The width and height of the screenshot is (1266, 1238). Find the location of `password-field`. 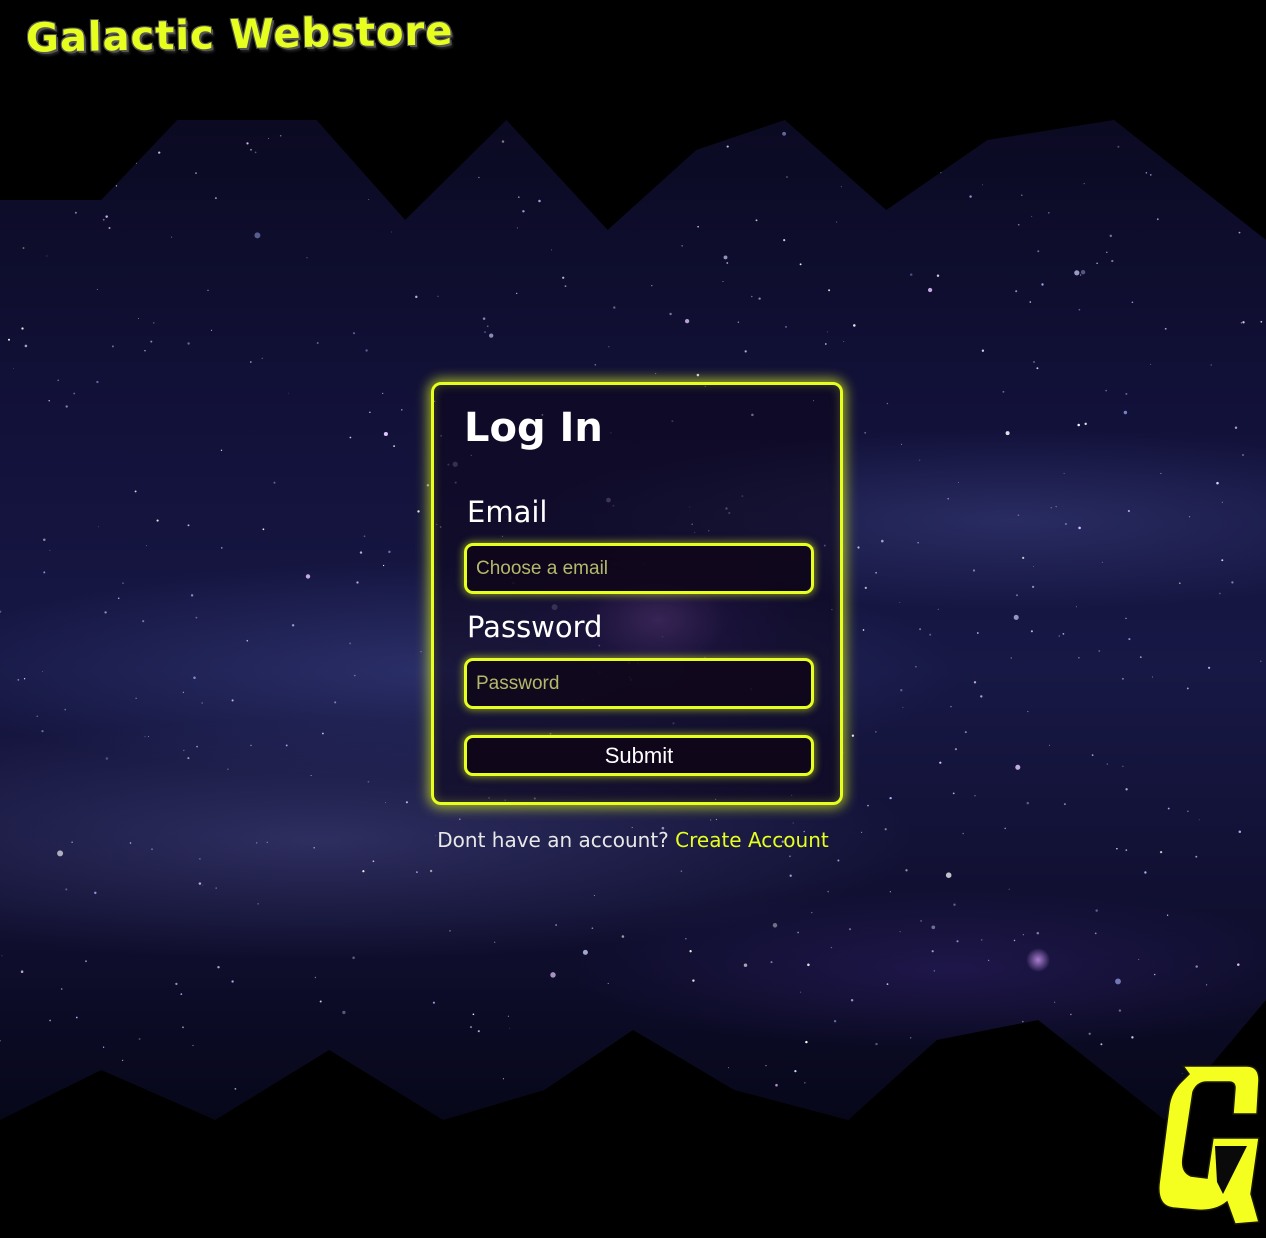

password-field is located at coordinates (639, 683).